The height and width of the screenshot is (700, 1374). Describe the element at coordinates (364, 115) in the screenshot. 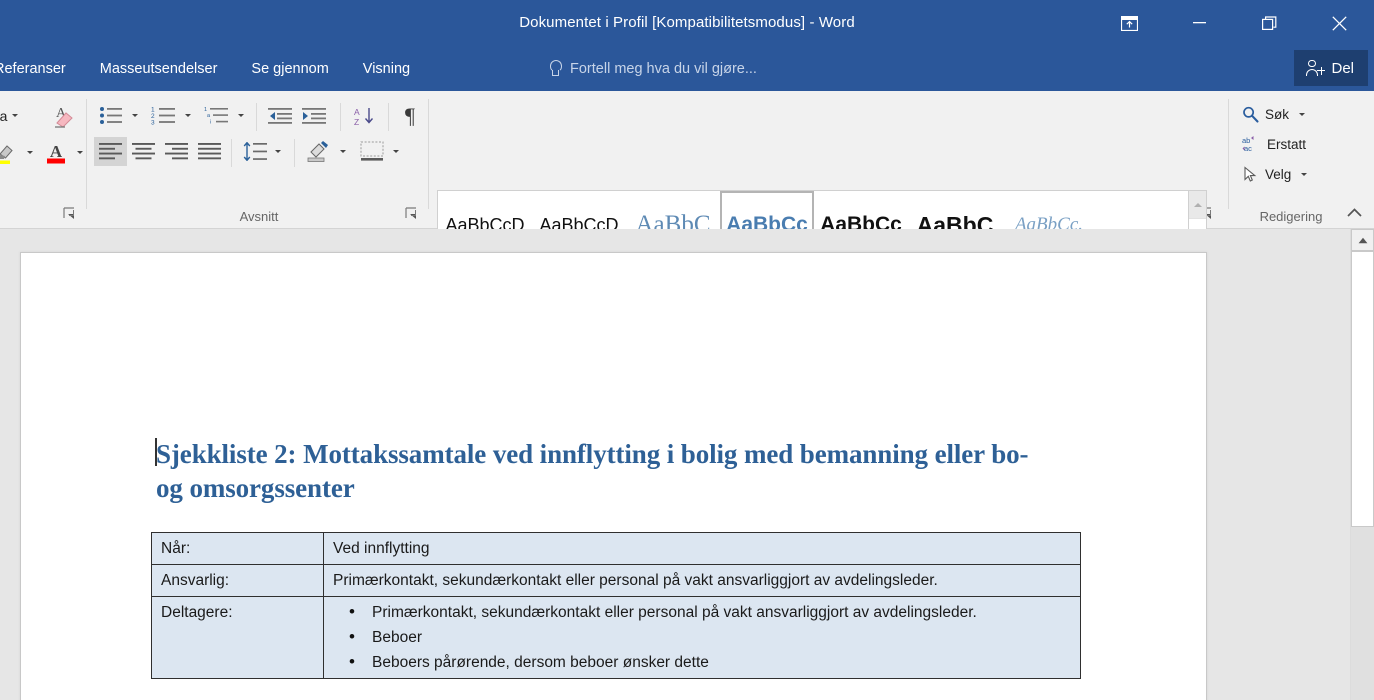

I see `sort-button: A Z` at that location.